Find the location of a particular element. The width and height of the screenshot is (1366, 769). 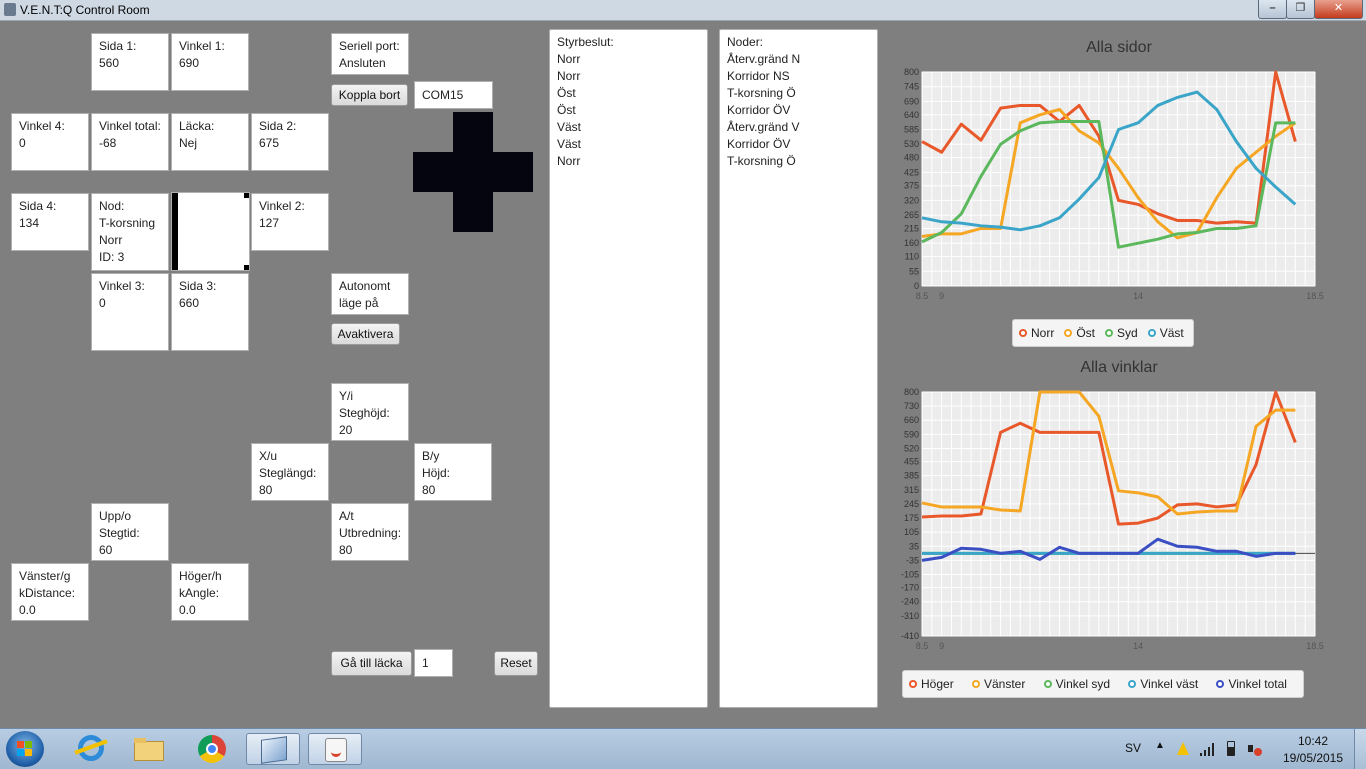

lacka-cell: Läcka: Nej is located at coordinates (210, 142).